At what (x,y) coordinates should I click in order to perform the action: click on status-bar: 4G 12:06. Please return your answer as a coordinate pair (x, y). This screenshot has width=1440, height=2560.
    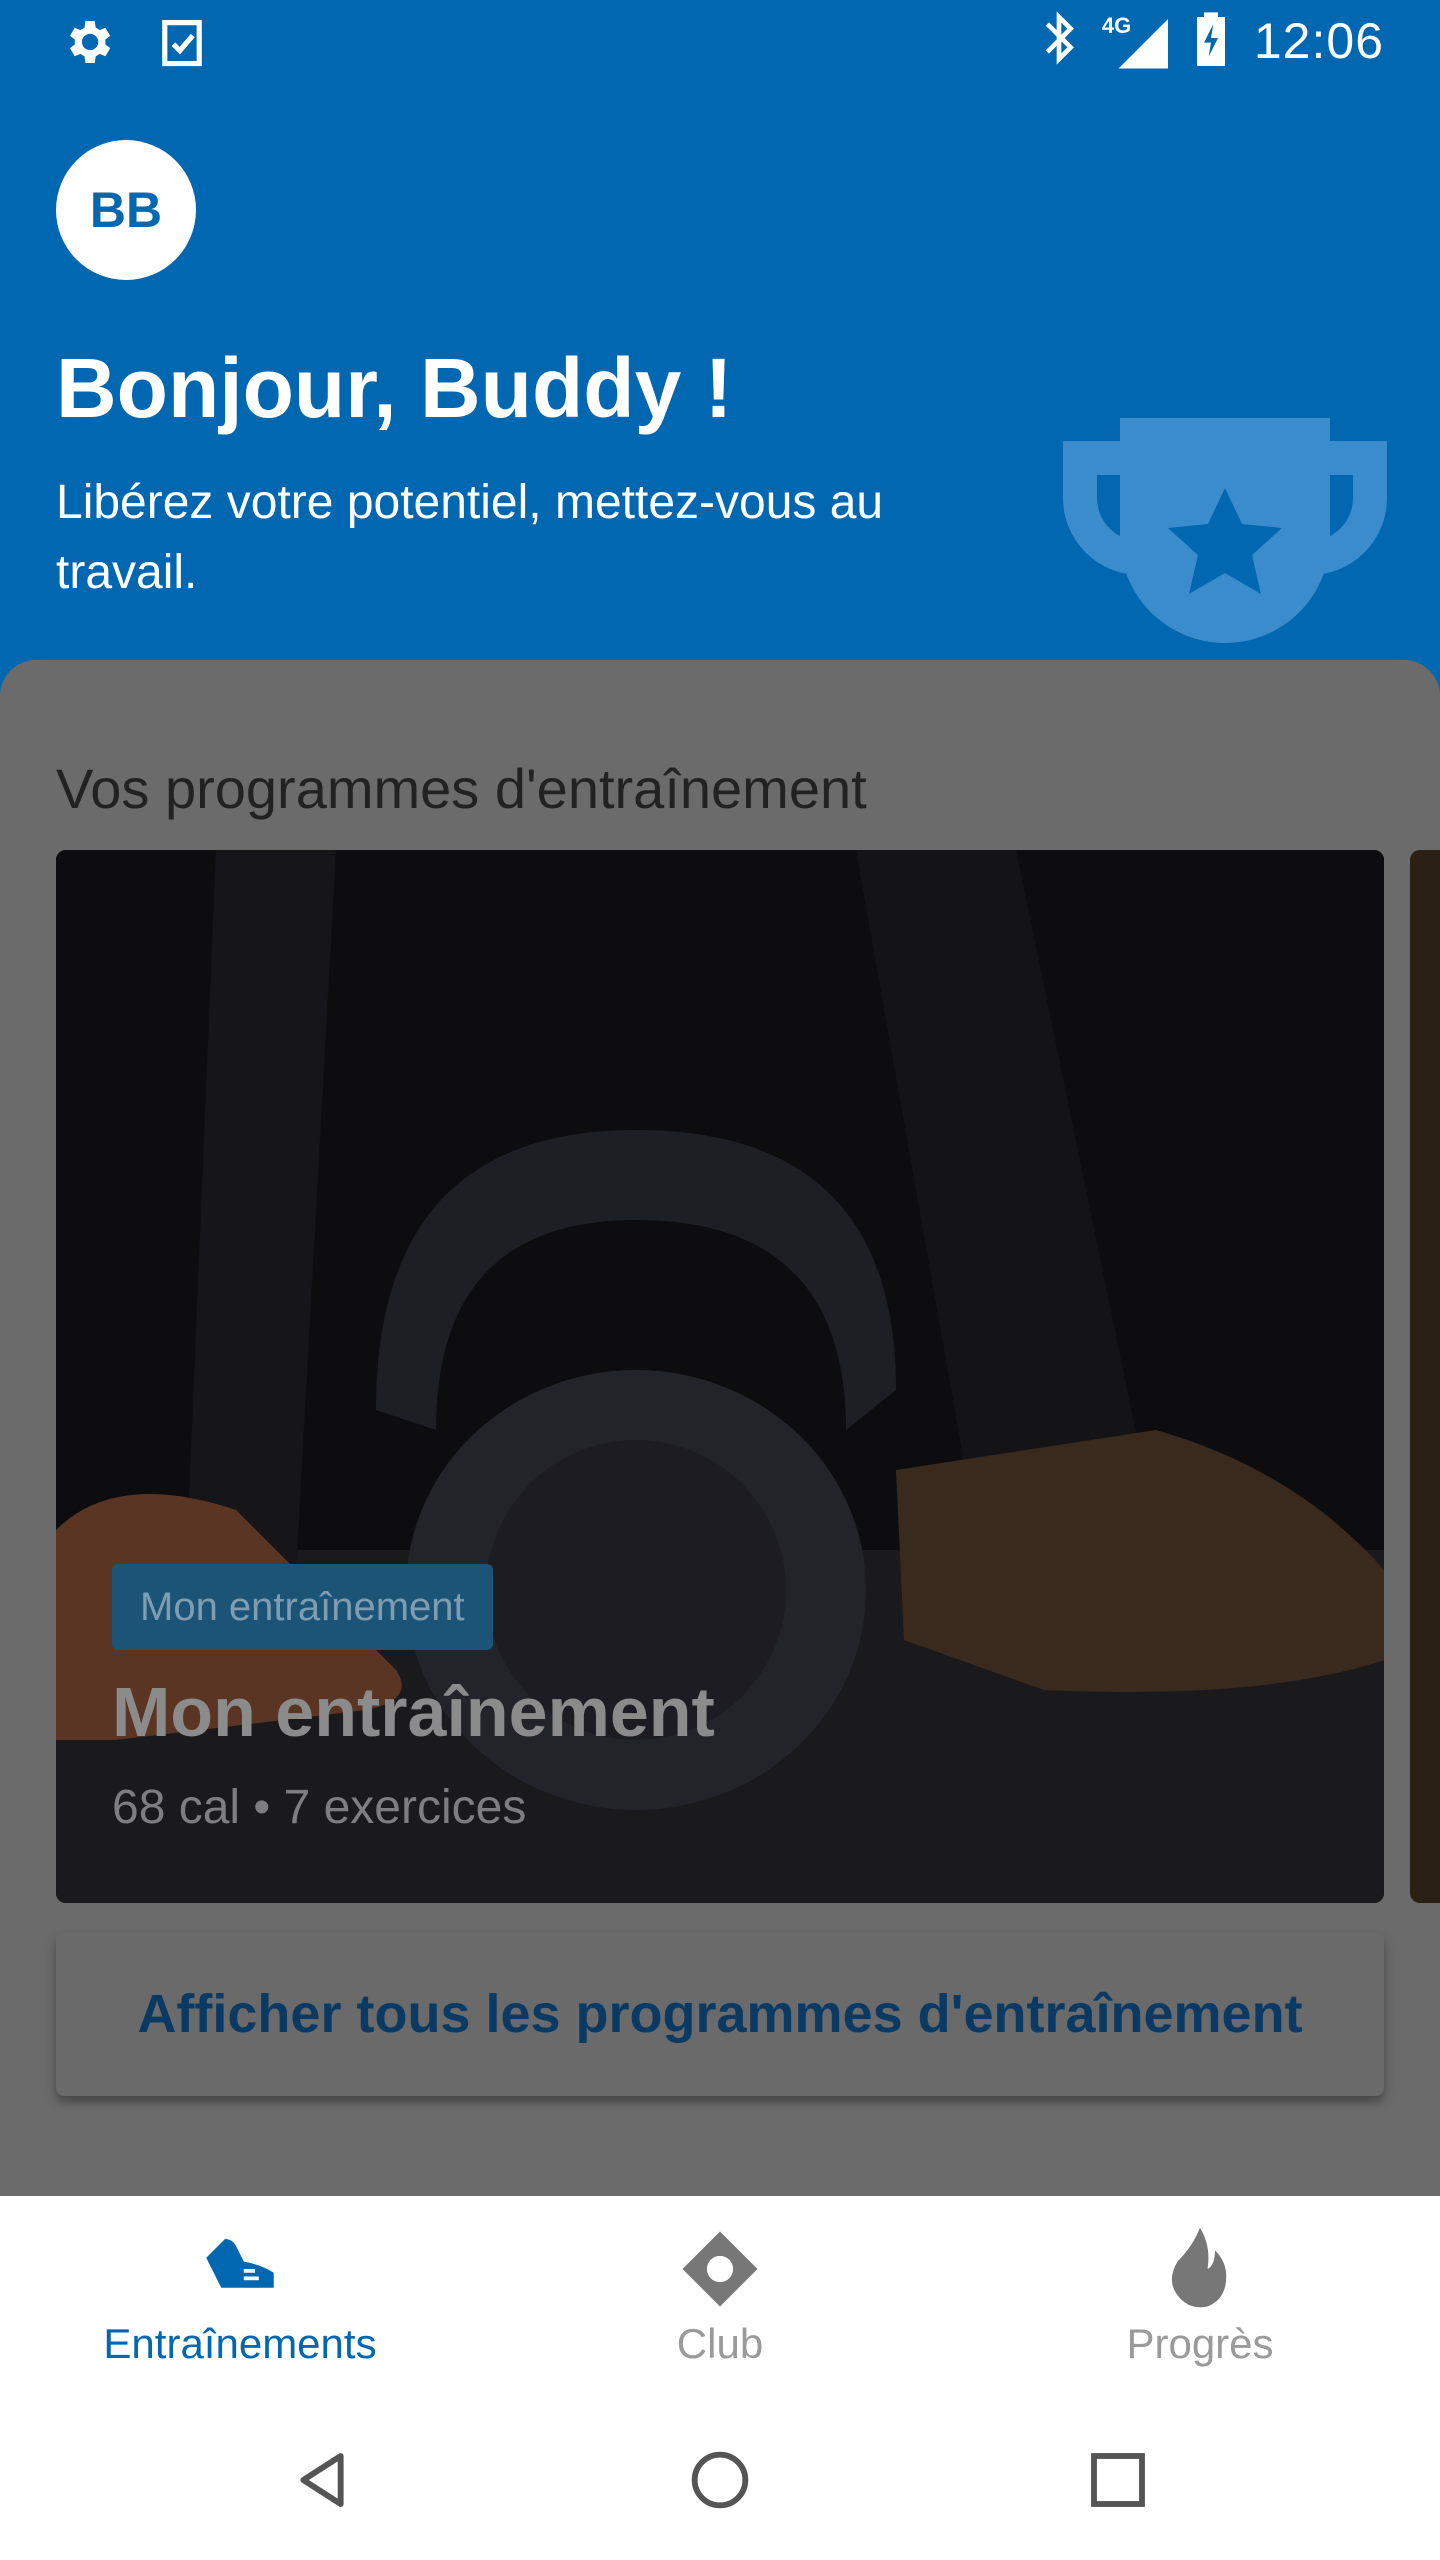
    Looking at the image, I should click on (720, 42).